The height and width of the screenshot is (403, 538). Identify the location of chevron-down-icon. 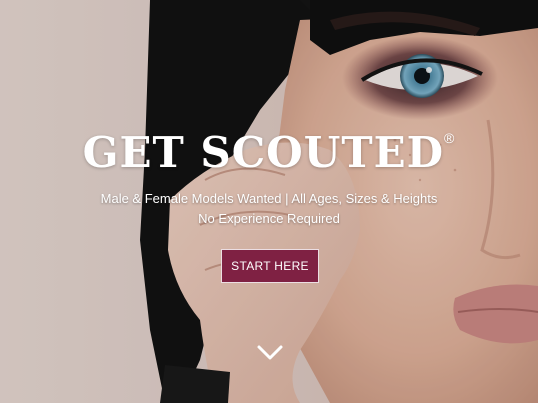
(270, 353).